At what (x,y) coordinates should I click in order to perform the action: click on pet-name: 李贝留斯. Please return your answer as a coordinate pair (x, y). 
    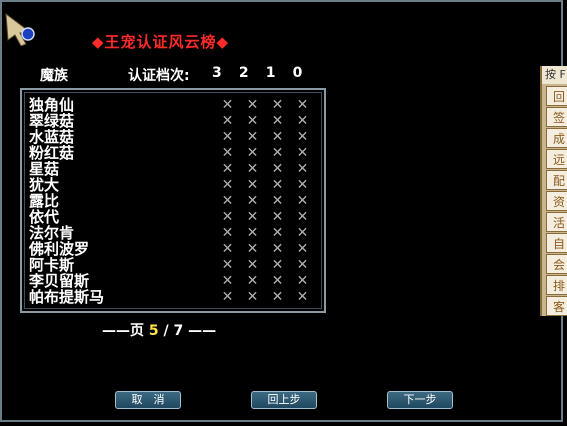
    Looking at the image, I should click on (59, 281).